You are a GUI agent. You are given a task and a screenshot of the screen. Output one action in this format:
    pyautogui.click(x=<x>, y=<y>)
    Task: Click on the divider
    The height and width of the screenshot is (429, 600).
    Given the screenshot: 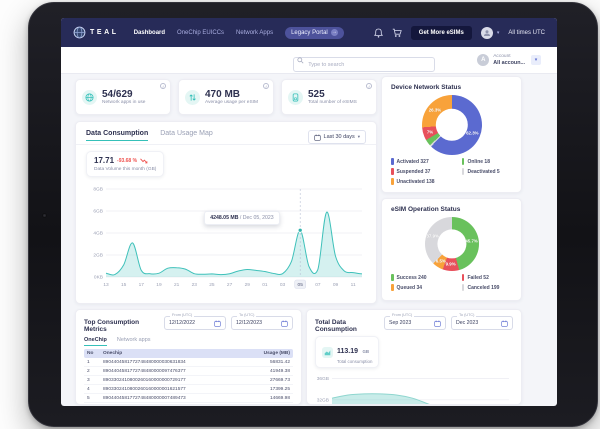 What is the action you would take?
    pyautogui.click(x=226, y=144)
    